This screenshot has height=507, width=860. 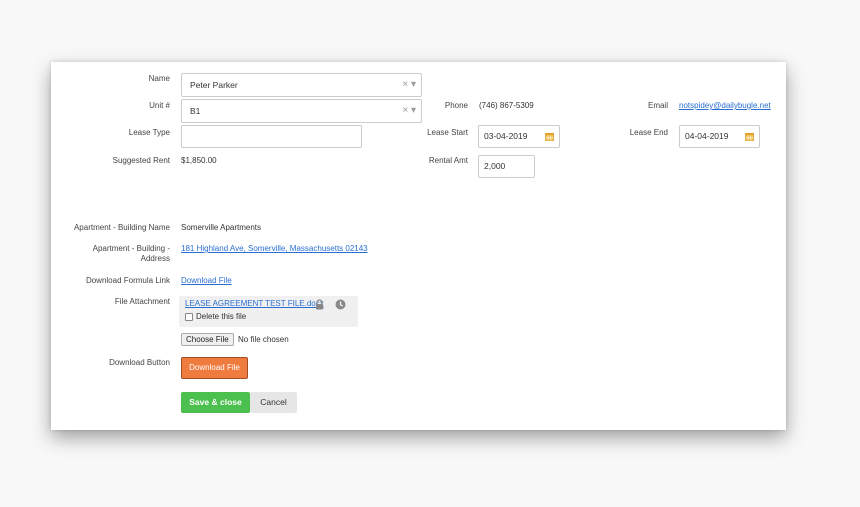 I want to click on lease-start-input: 03-04-2019, so click(x=519, y=136).